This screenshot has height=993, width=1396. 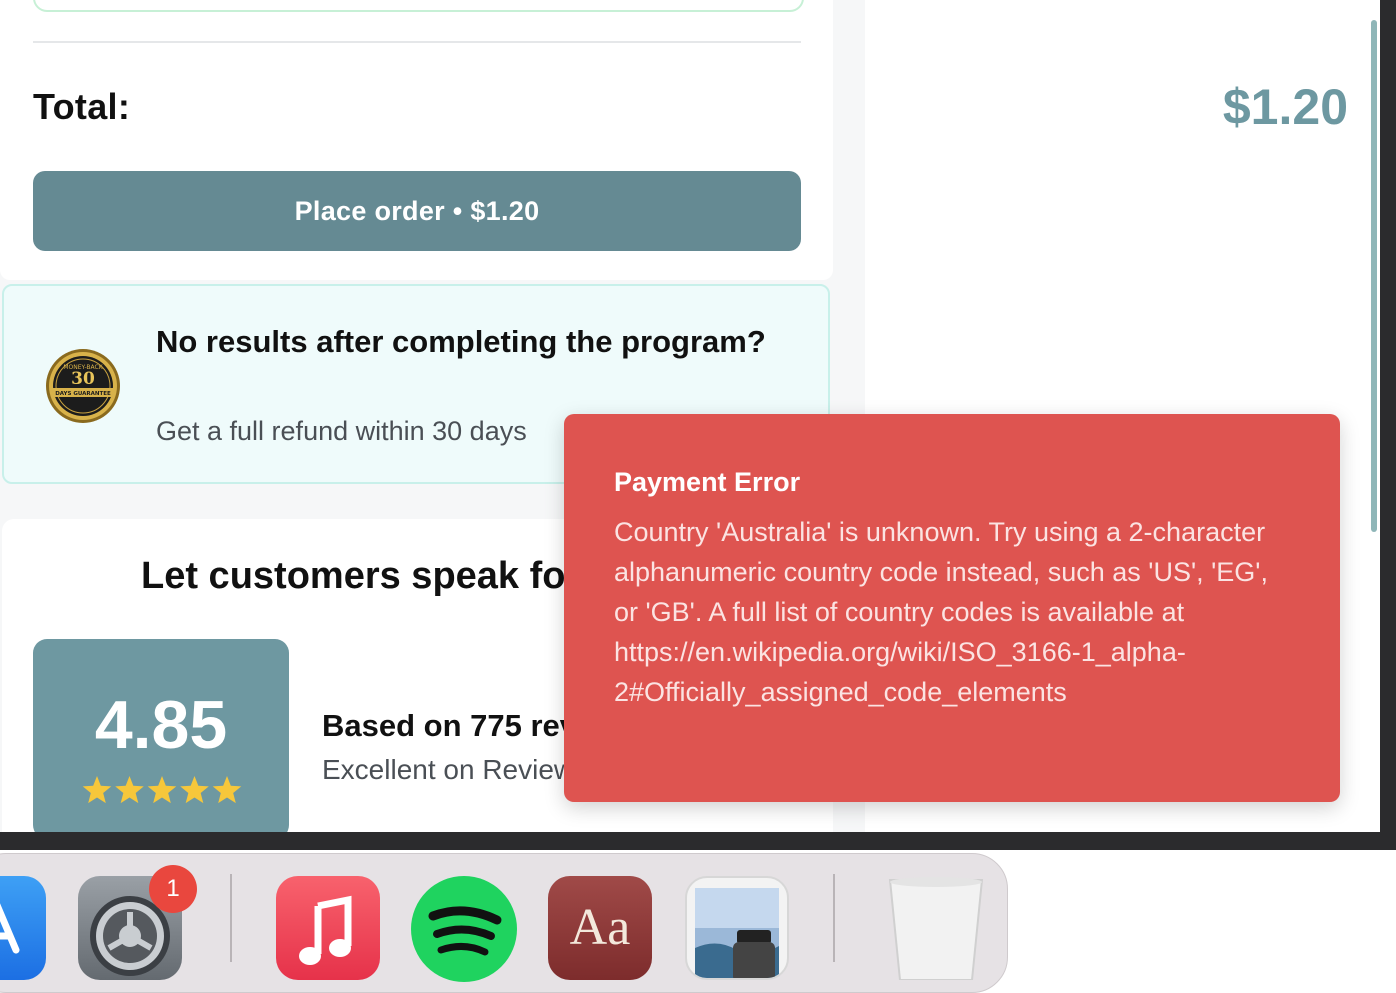 I want to click on place-order-button: Place order • $1.20, so click(x=417, y=211).